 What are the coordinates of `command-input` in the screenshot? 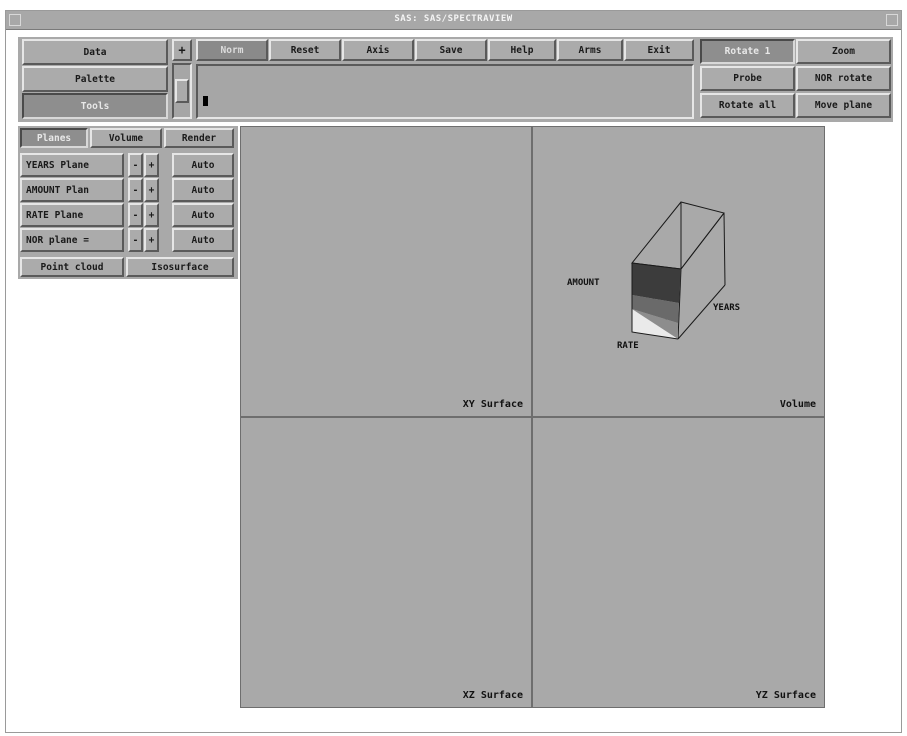 It's located at (445, 91).